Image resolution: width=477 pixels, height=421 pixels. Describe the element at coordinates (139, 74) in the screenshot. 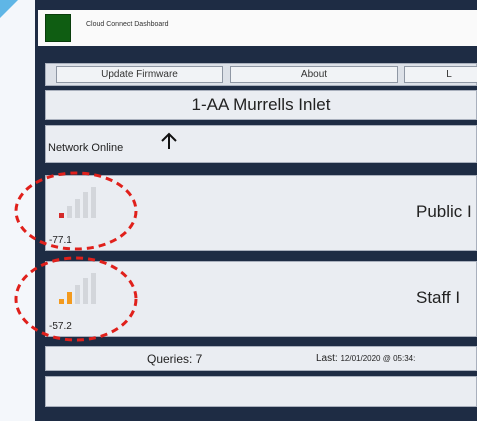

I see `update-firmware-button: Update Firmware` at that location.